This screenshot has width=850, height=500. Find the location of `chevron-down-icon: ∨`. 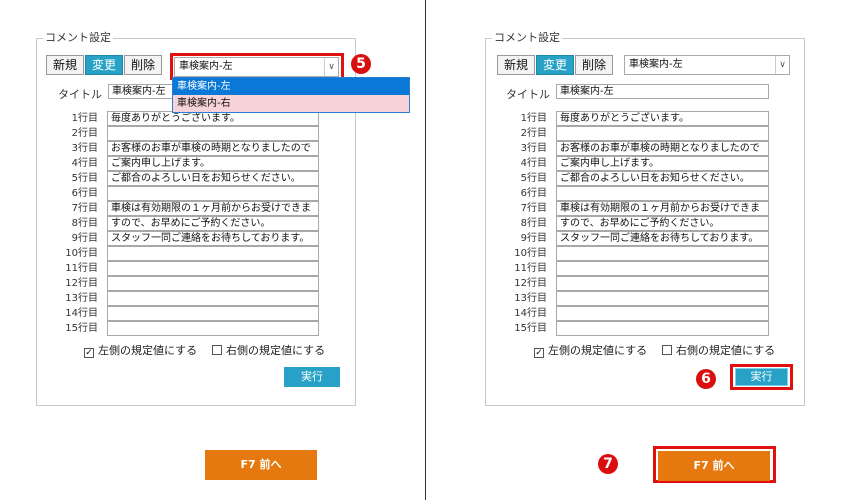

chevron-down-icon: ∨ is located at coordinates (782, 65).